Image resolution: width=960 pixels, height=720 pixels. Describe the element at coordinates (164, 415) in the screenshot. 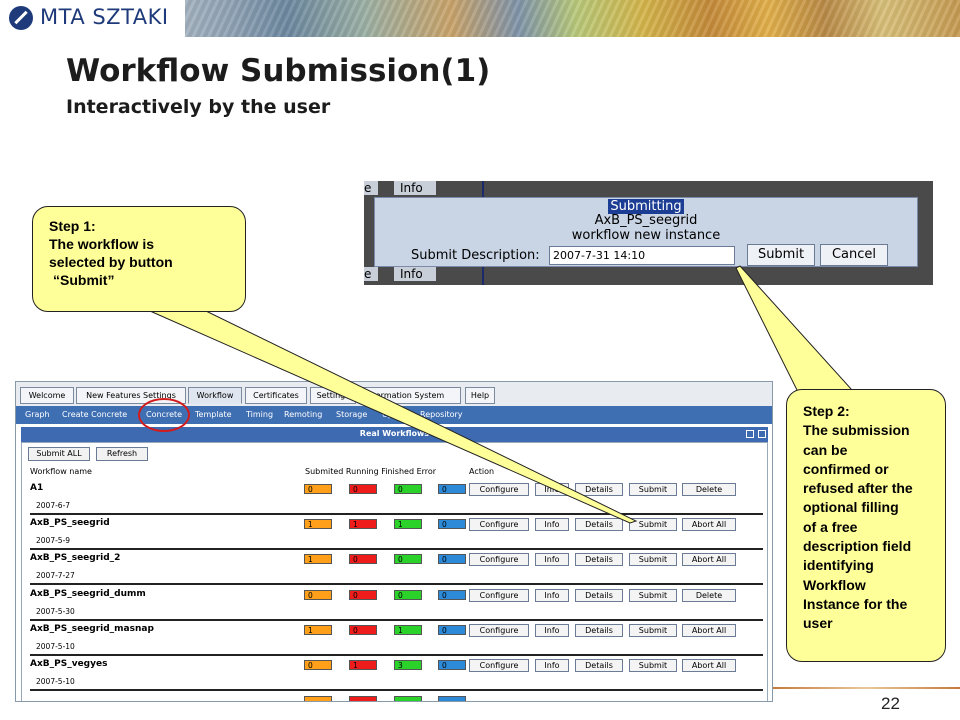

I see `concrete-highlight-oval` at that location.